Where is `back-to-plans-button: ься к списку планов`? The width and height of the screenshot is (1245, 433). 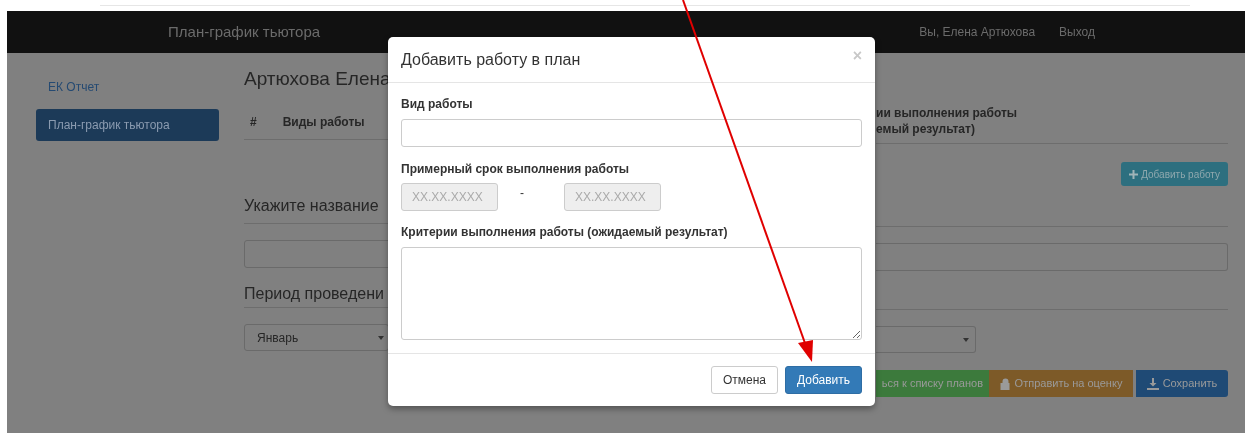
back-to-plans-button: ься к списку планов is located at coordinates (932, 383).